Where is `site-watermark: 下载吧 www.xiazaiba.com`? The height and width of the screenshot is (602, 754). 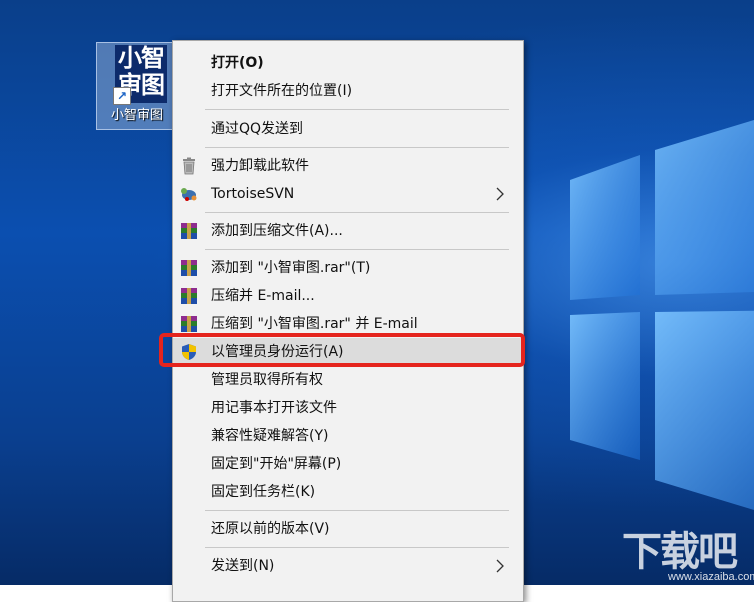 site-watermark: 下载吧 www.xiazaiba.com is located at coordinates (686, 557).